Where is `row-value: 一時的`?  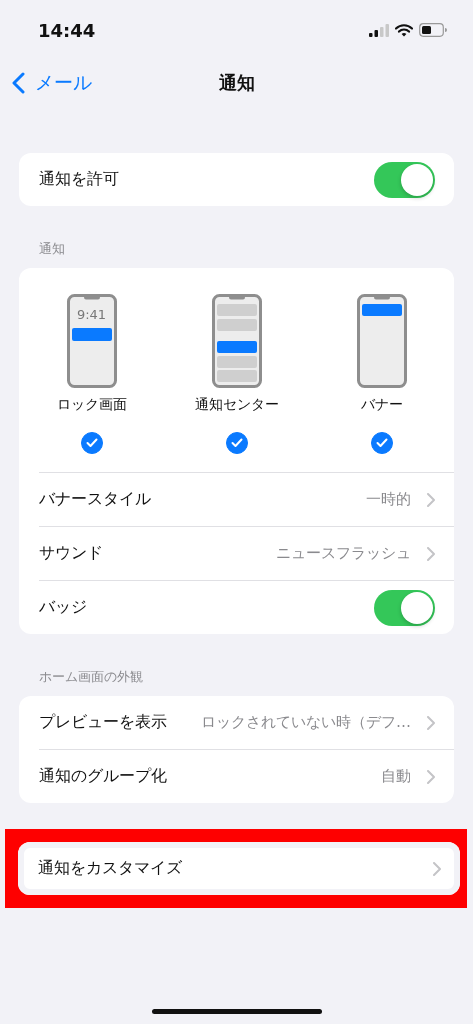
row-value: 一時的 is located at coordinates (388, 499).